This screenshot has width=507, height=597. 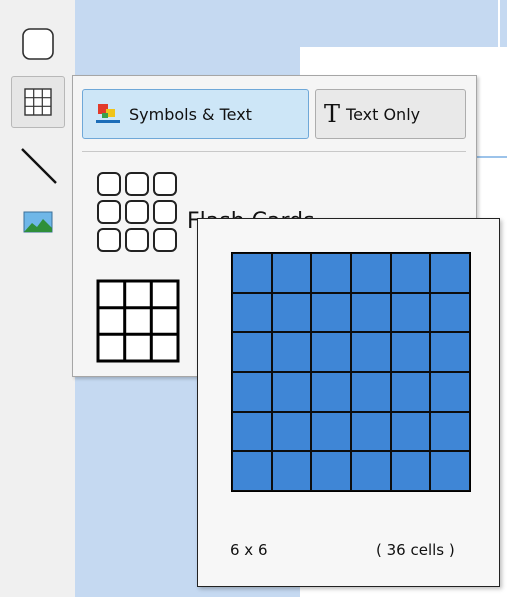 I want to click on table-grid-icon, so click(x=38, y=102).